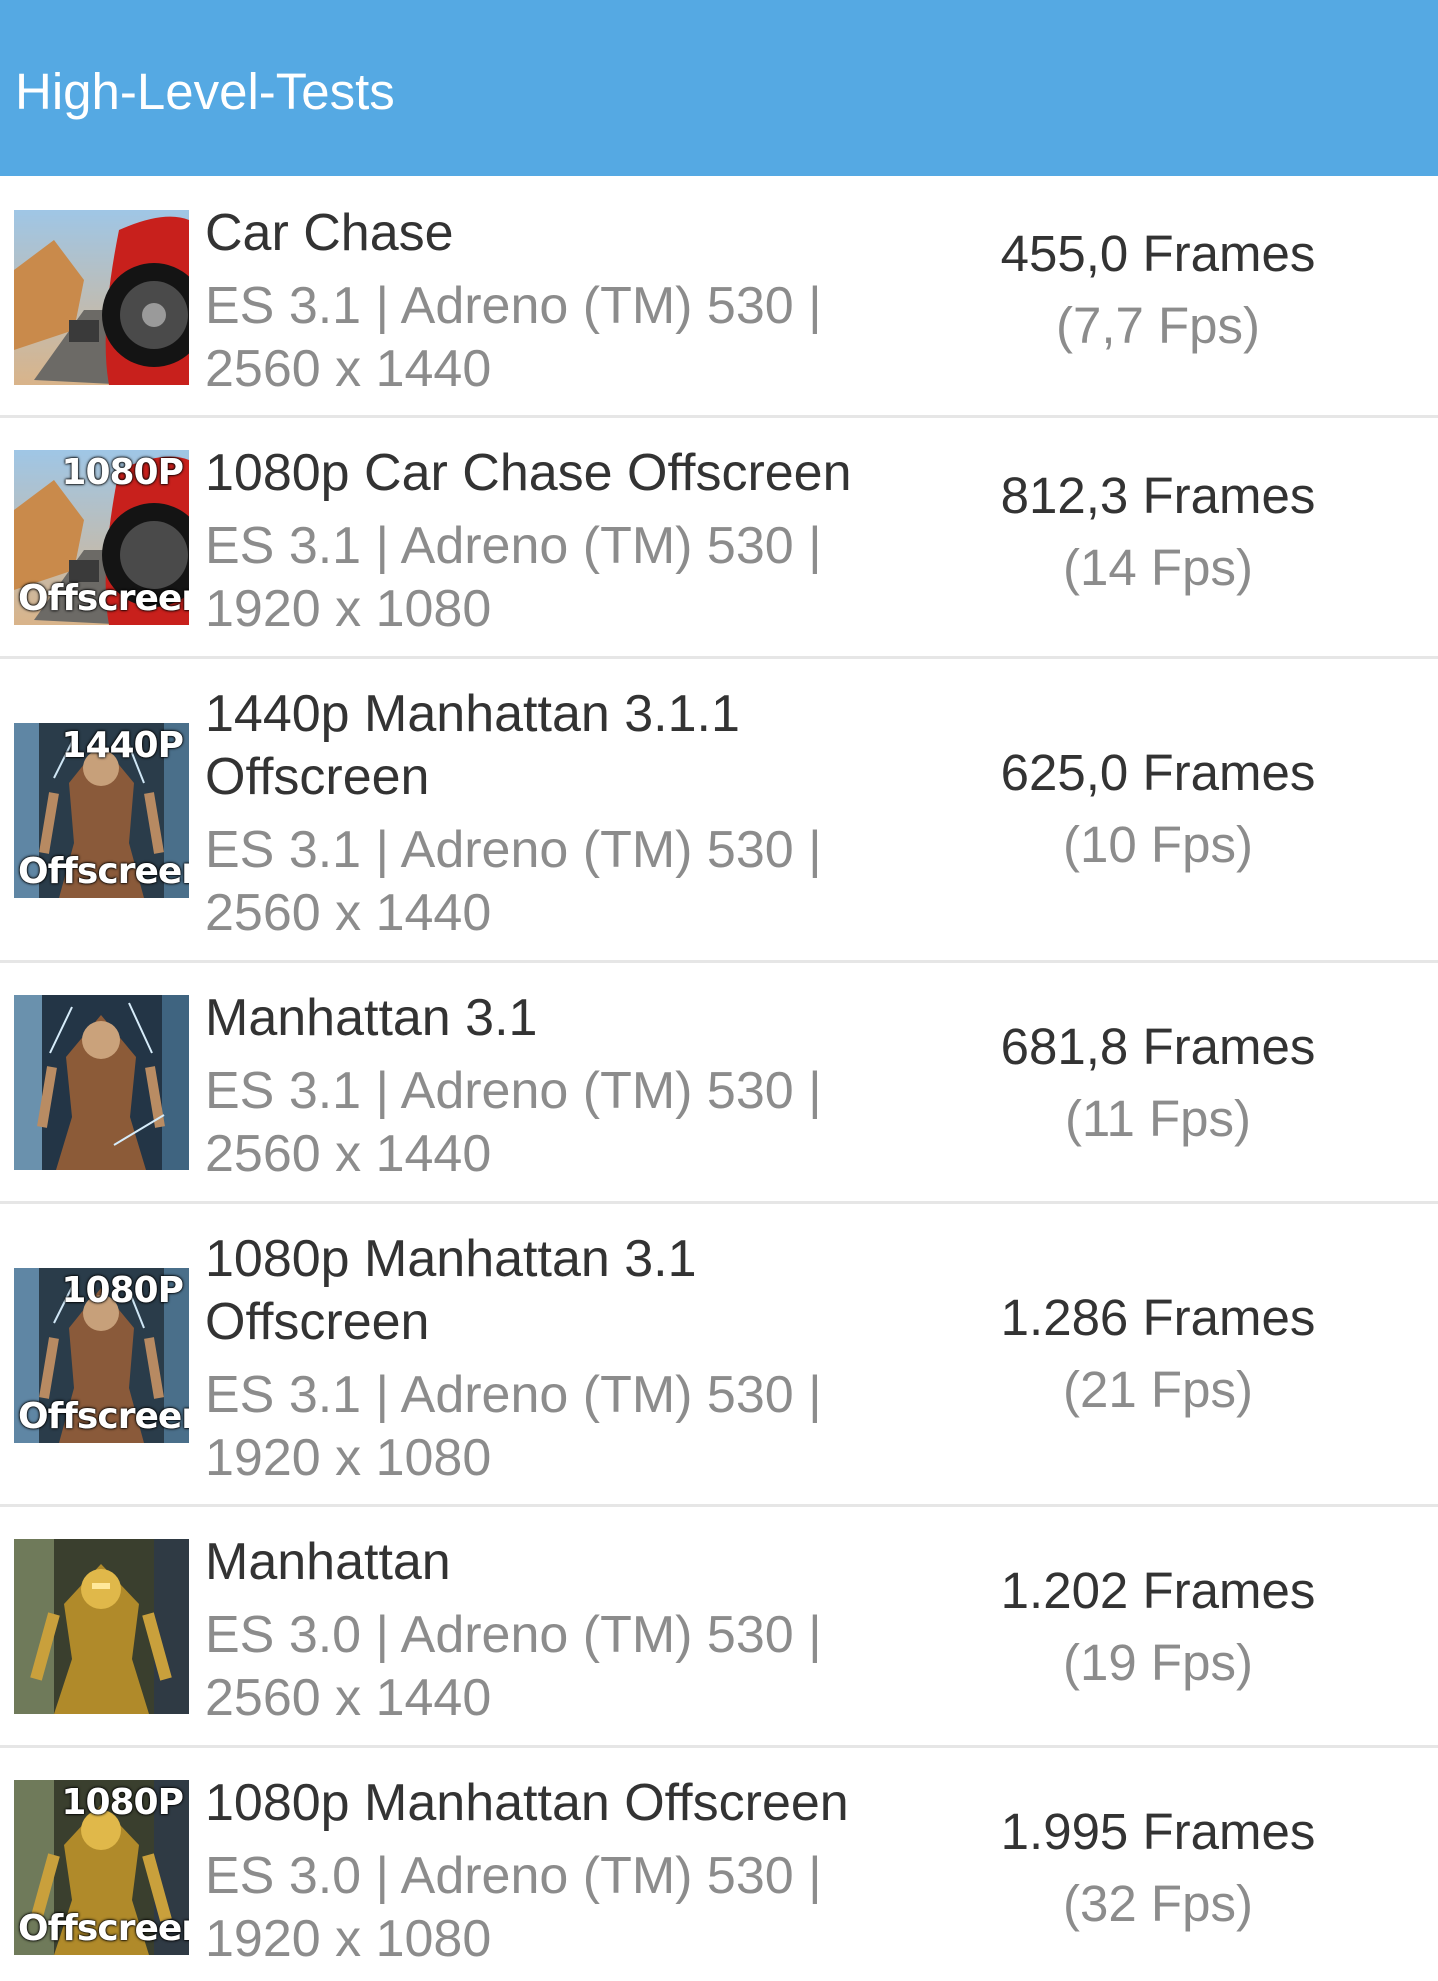 Image resolution: width=1438 pixels, height=1981 pixels. What do you see at coordinates (1158, 1083) in the screenshot?
I see `test-score: 681,8 Frames (11 Fps)` at bounding box center [1158, 1083].